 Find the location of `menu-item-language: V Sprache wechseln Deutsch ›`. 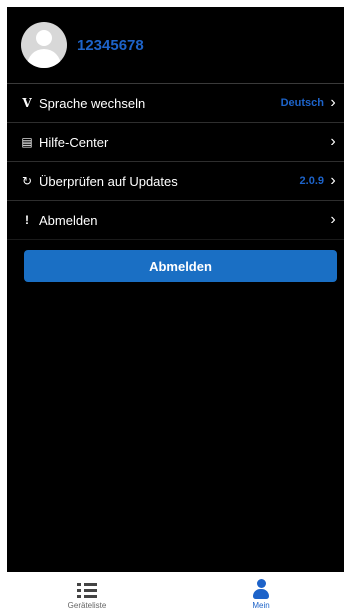

menu-item-language: V Sprache wechseln Deutsch › is located at coordinates (175, 103).